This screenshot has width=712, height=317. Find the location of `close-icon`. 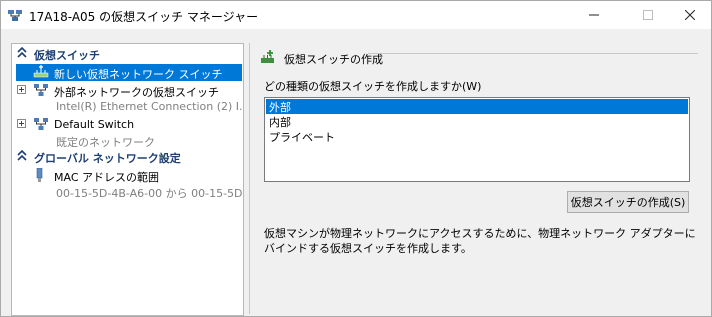

close-icon is located at coordinates (690, 15).